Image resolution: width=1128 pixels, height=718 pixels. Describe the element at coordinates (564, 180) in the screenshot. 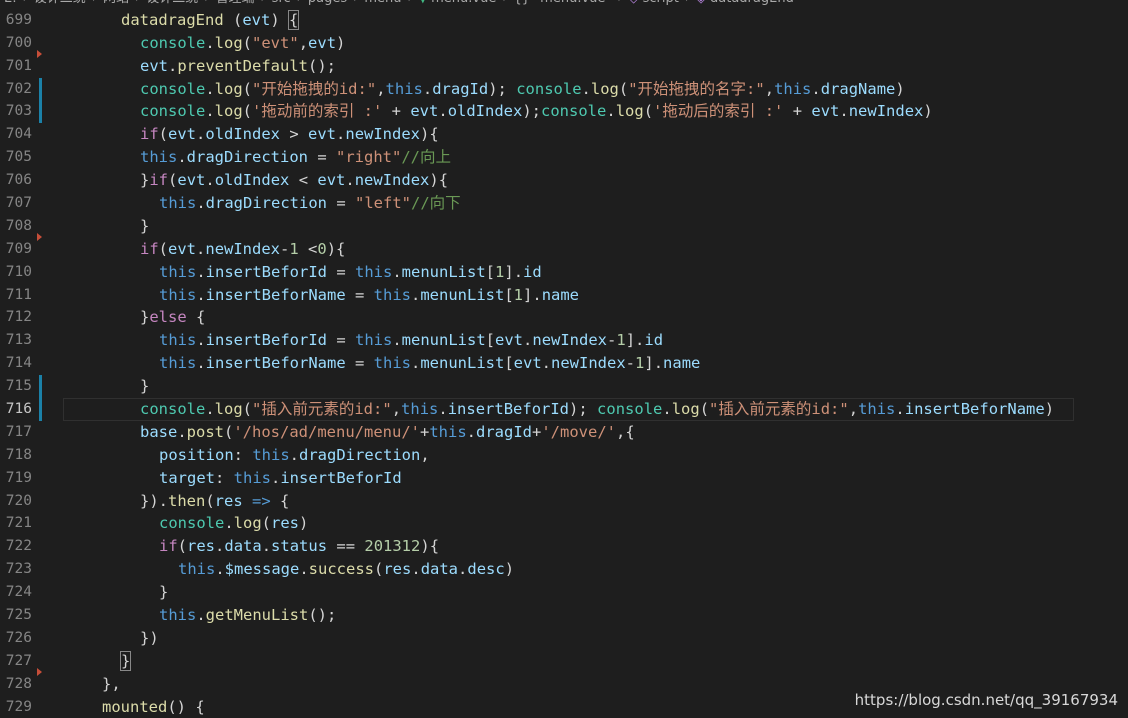

I see `code-line: 706}if(evt.oldIndex < evt.newIndex){` at that location.